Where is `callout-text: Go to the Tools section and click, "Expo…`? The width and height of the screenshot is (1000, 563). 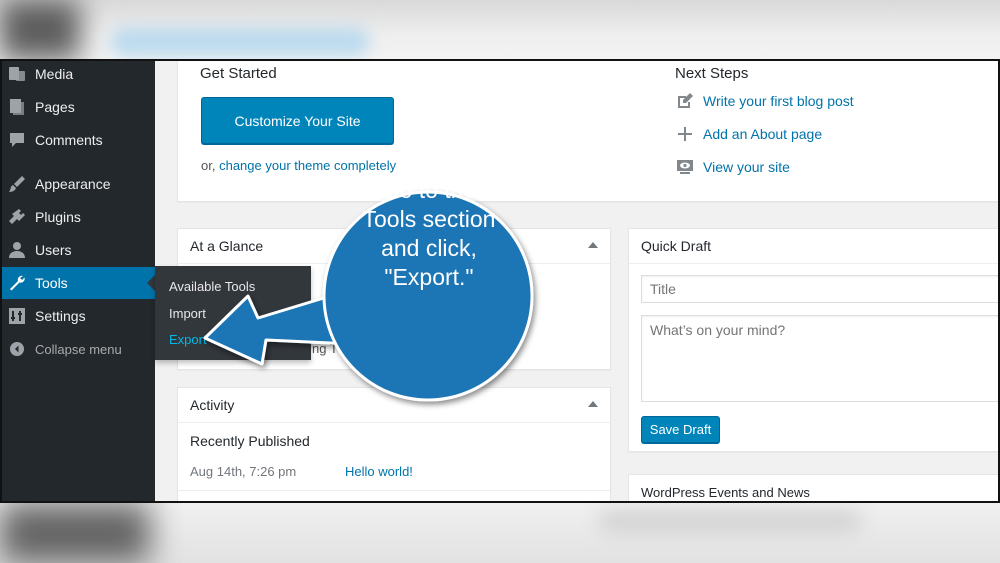 callout-text: Go to the Tools section and click, "Expo… is located at coordinates (429, 234).